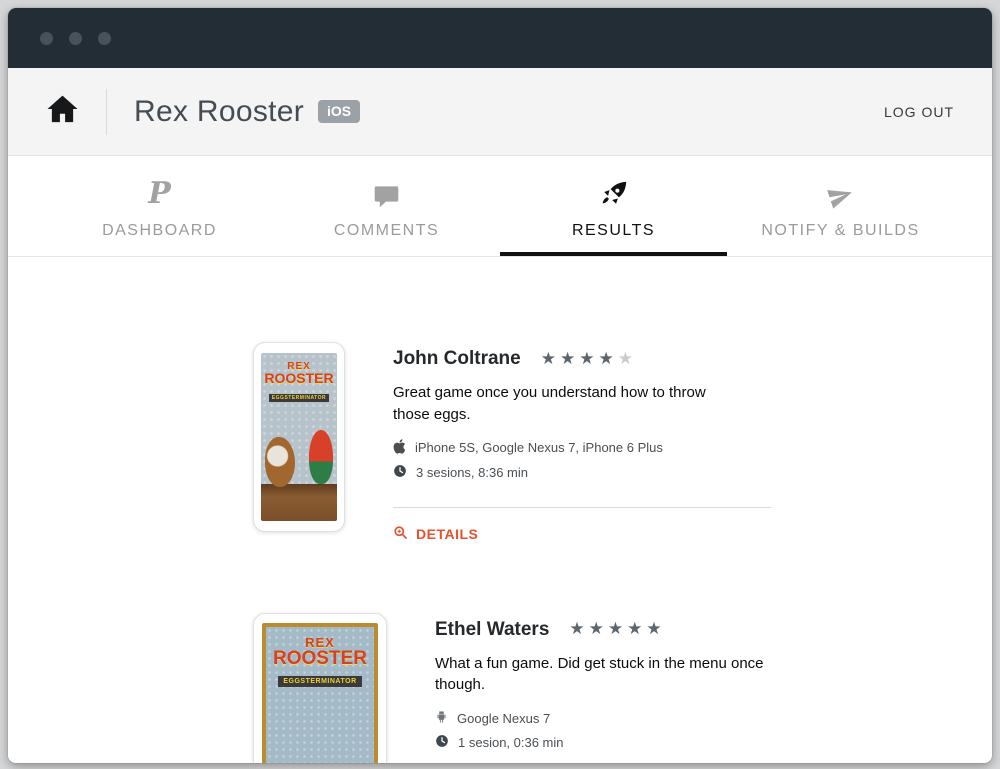 The image size is (1000, 769). Describe the element at coordinates (441, 718) in the screenshot. I see `android-icon` at that location.